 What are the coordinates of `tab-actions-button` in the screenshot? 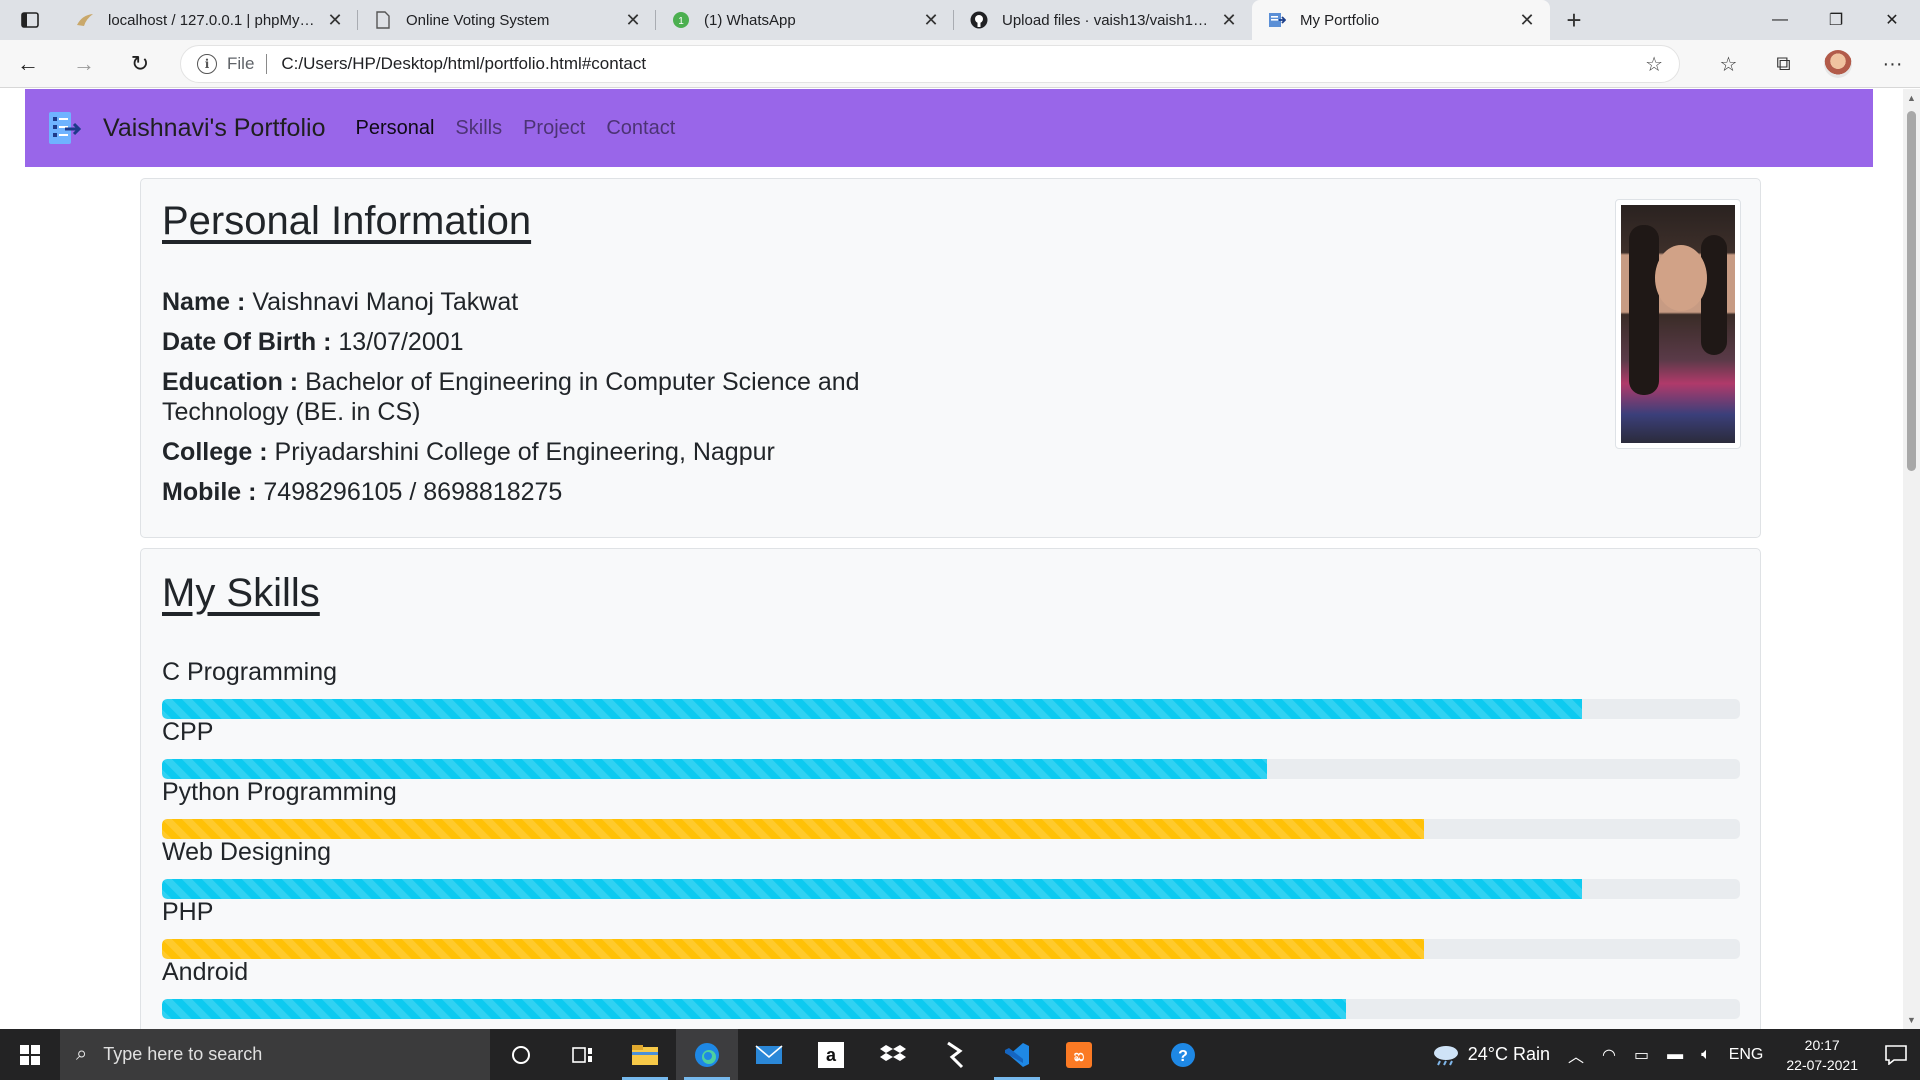 It's located at (30, 20).